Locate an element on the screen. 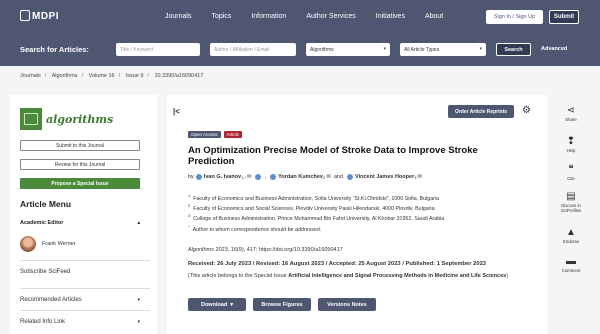 Image resolution: width=600 pixels, height=334 pixels. mdpi-logo-icon is located at coordinates (25, 15).